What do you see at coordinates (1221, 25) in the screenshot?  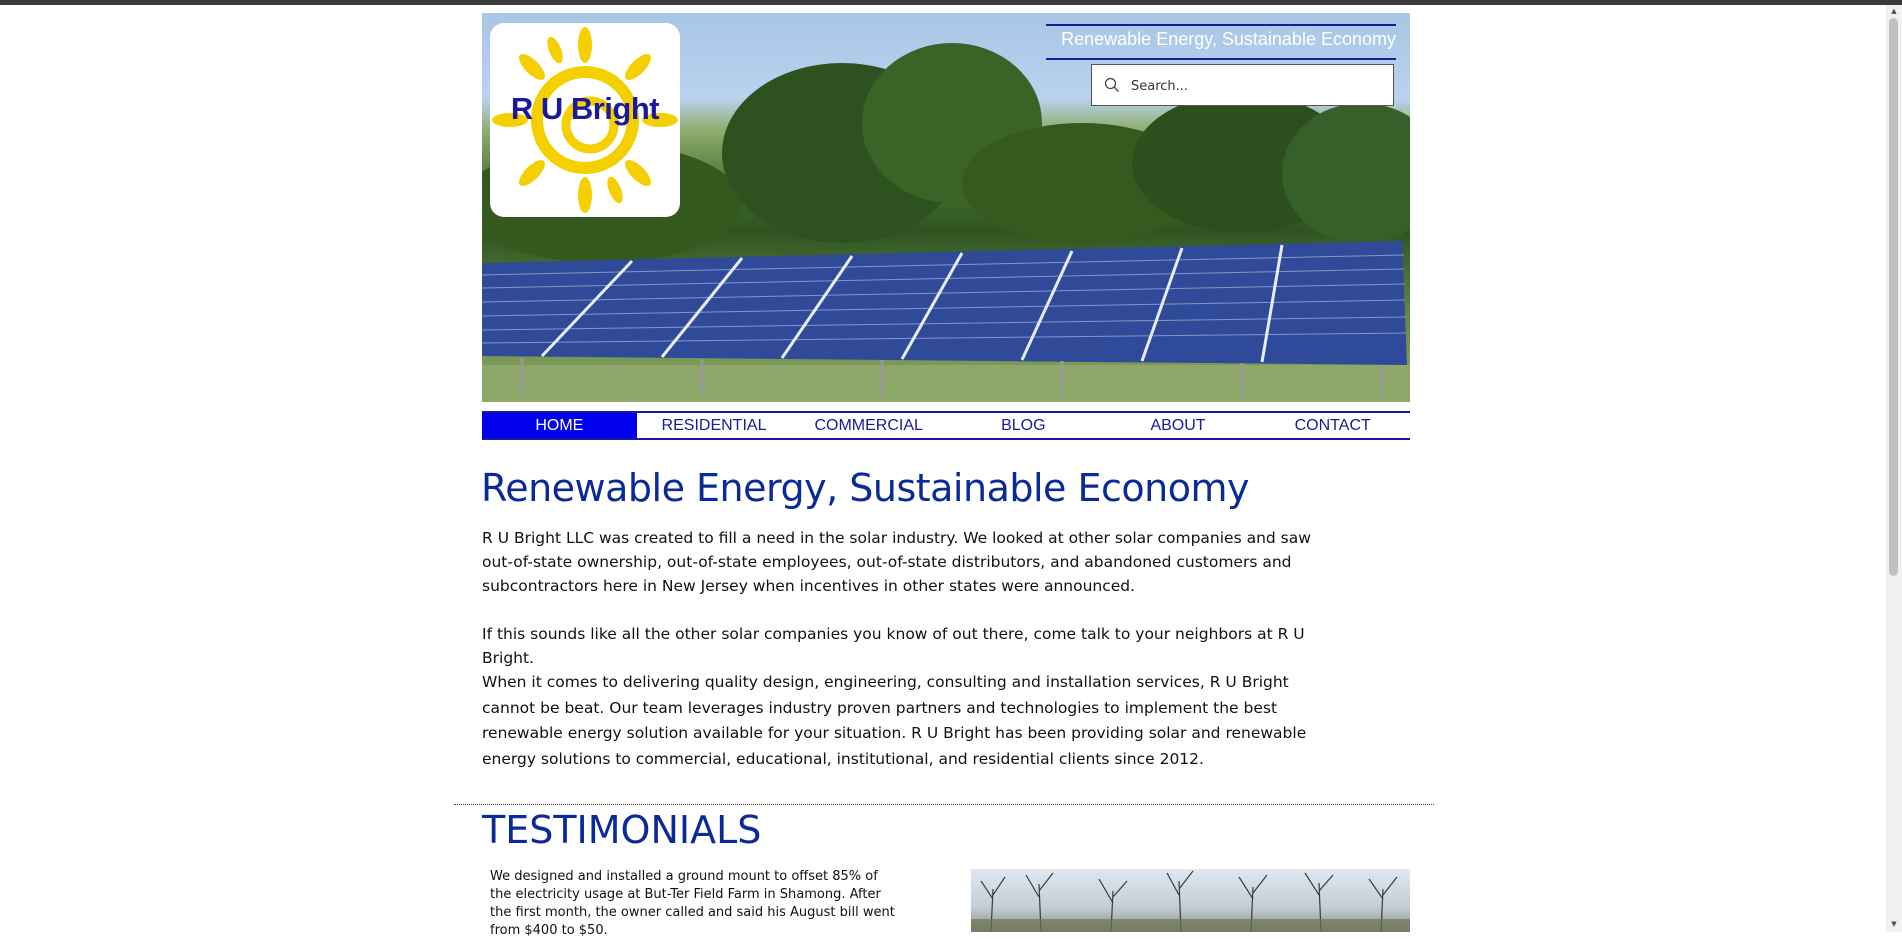 I see `tagline-top-rule` at bounding box center [1221, 25].